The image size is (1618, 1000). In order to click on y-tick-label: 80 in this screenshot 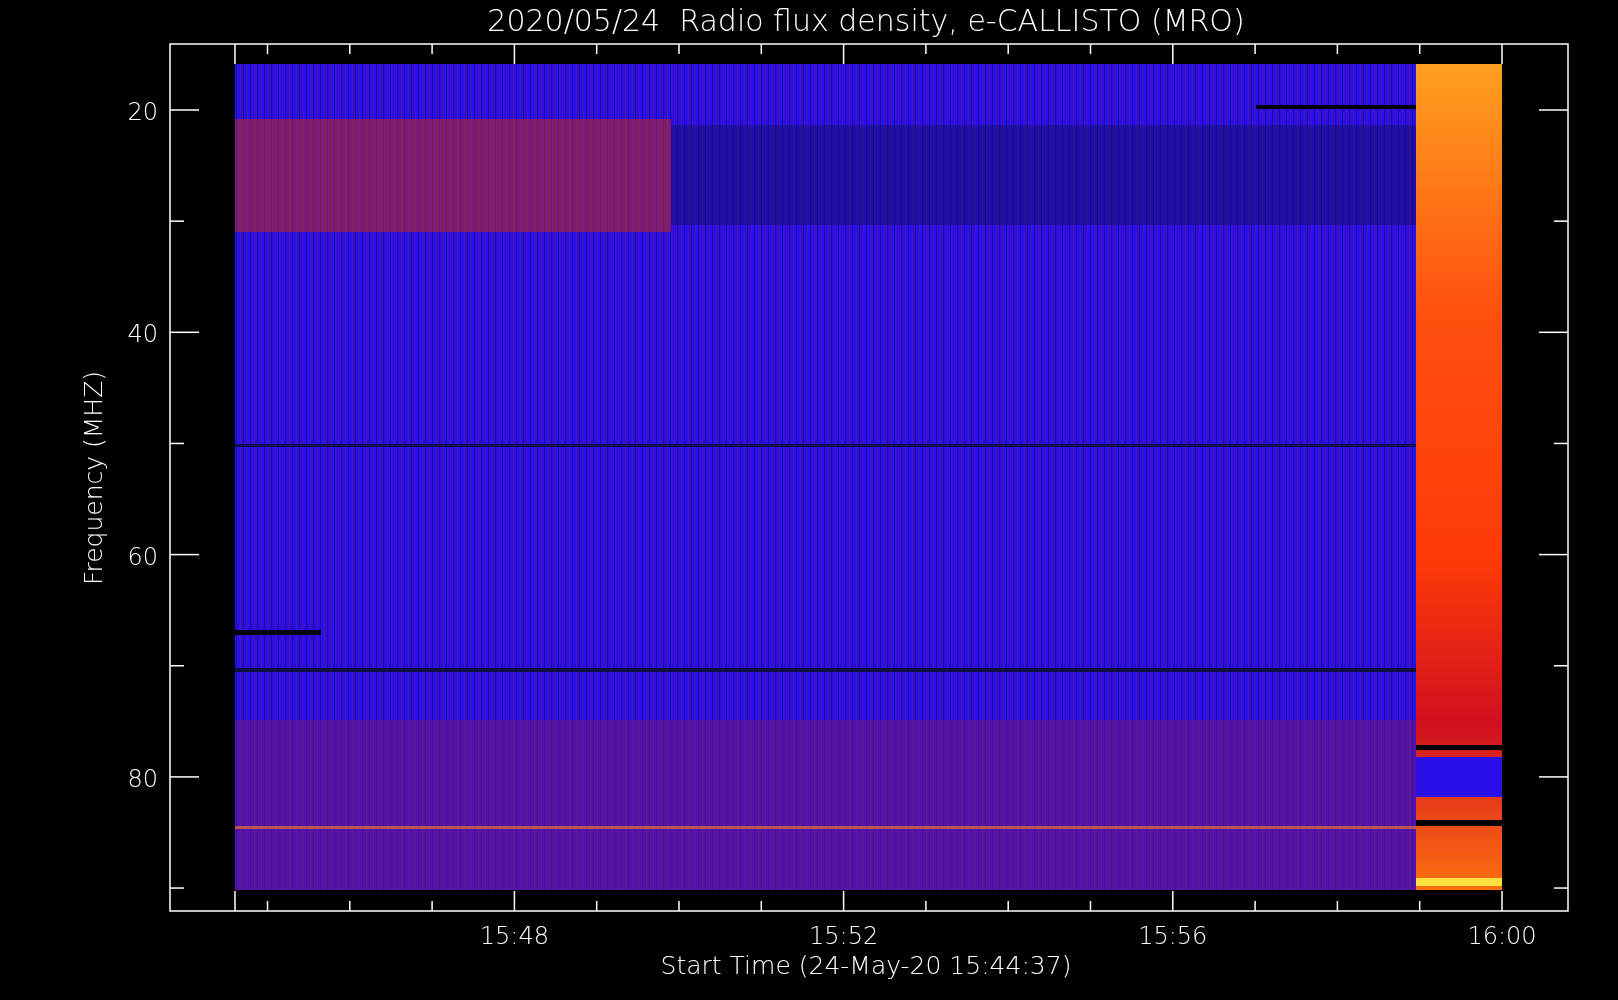, I will do `click(142, 778)`.